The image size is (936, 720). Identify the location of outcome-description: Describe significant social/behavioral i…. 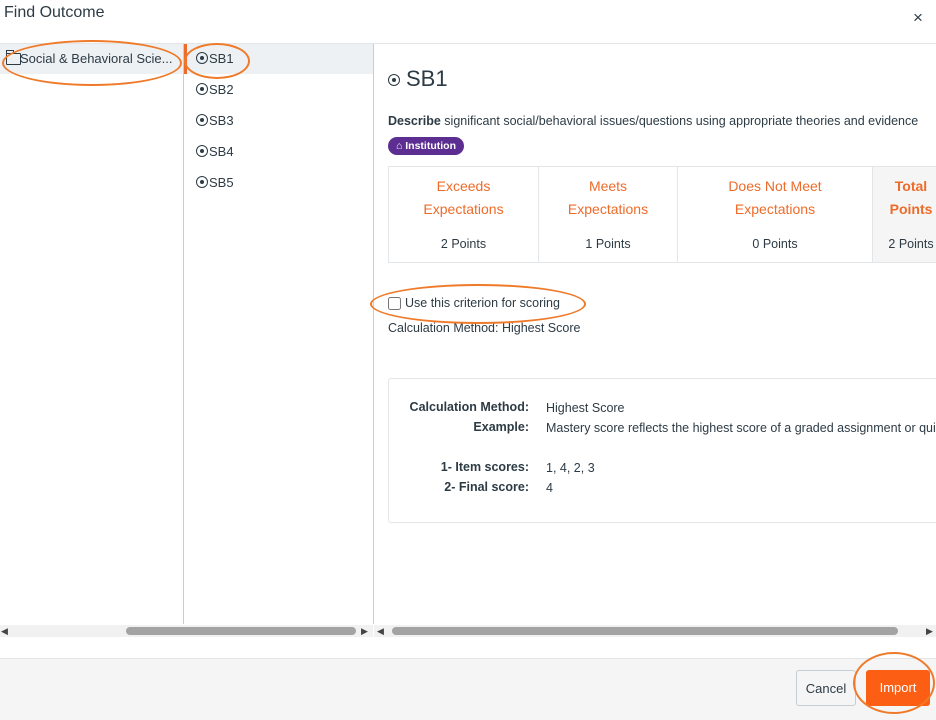
(653, 121).